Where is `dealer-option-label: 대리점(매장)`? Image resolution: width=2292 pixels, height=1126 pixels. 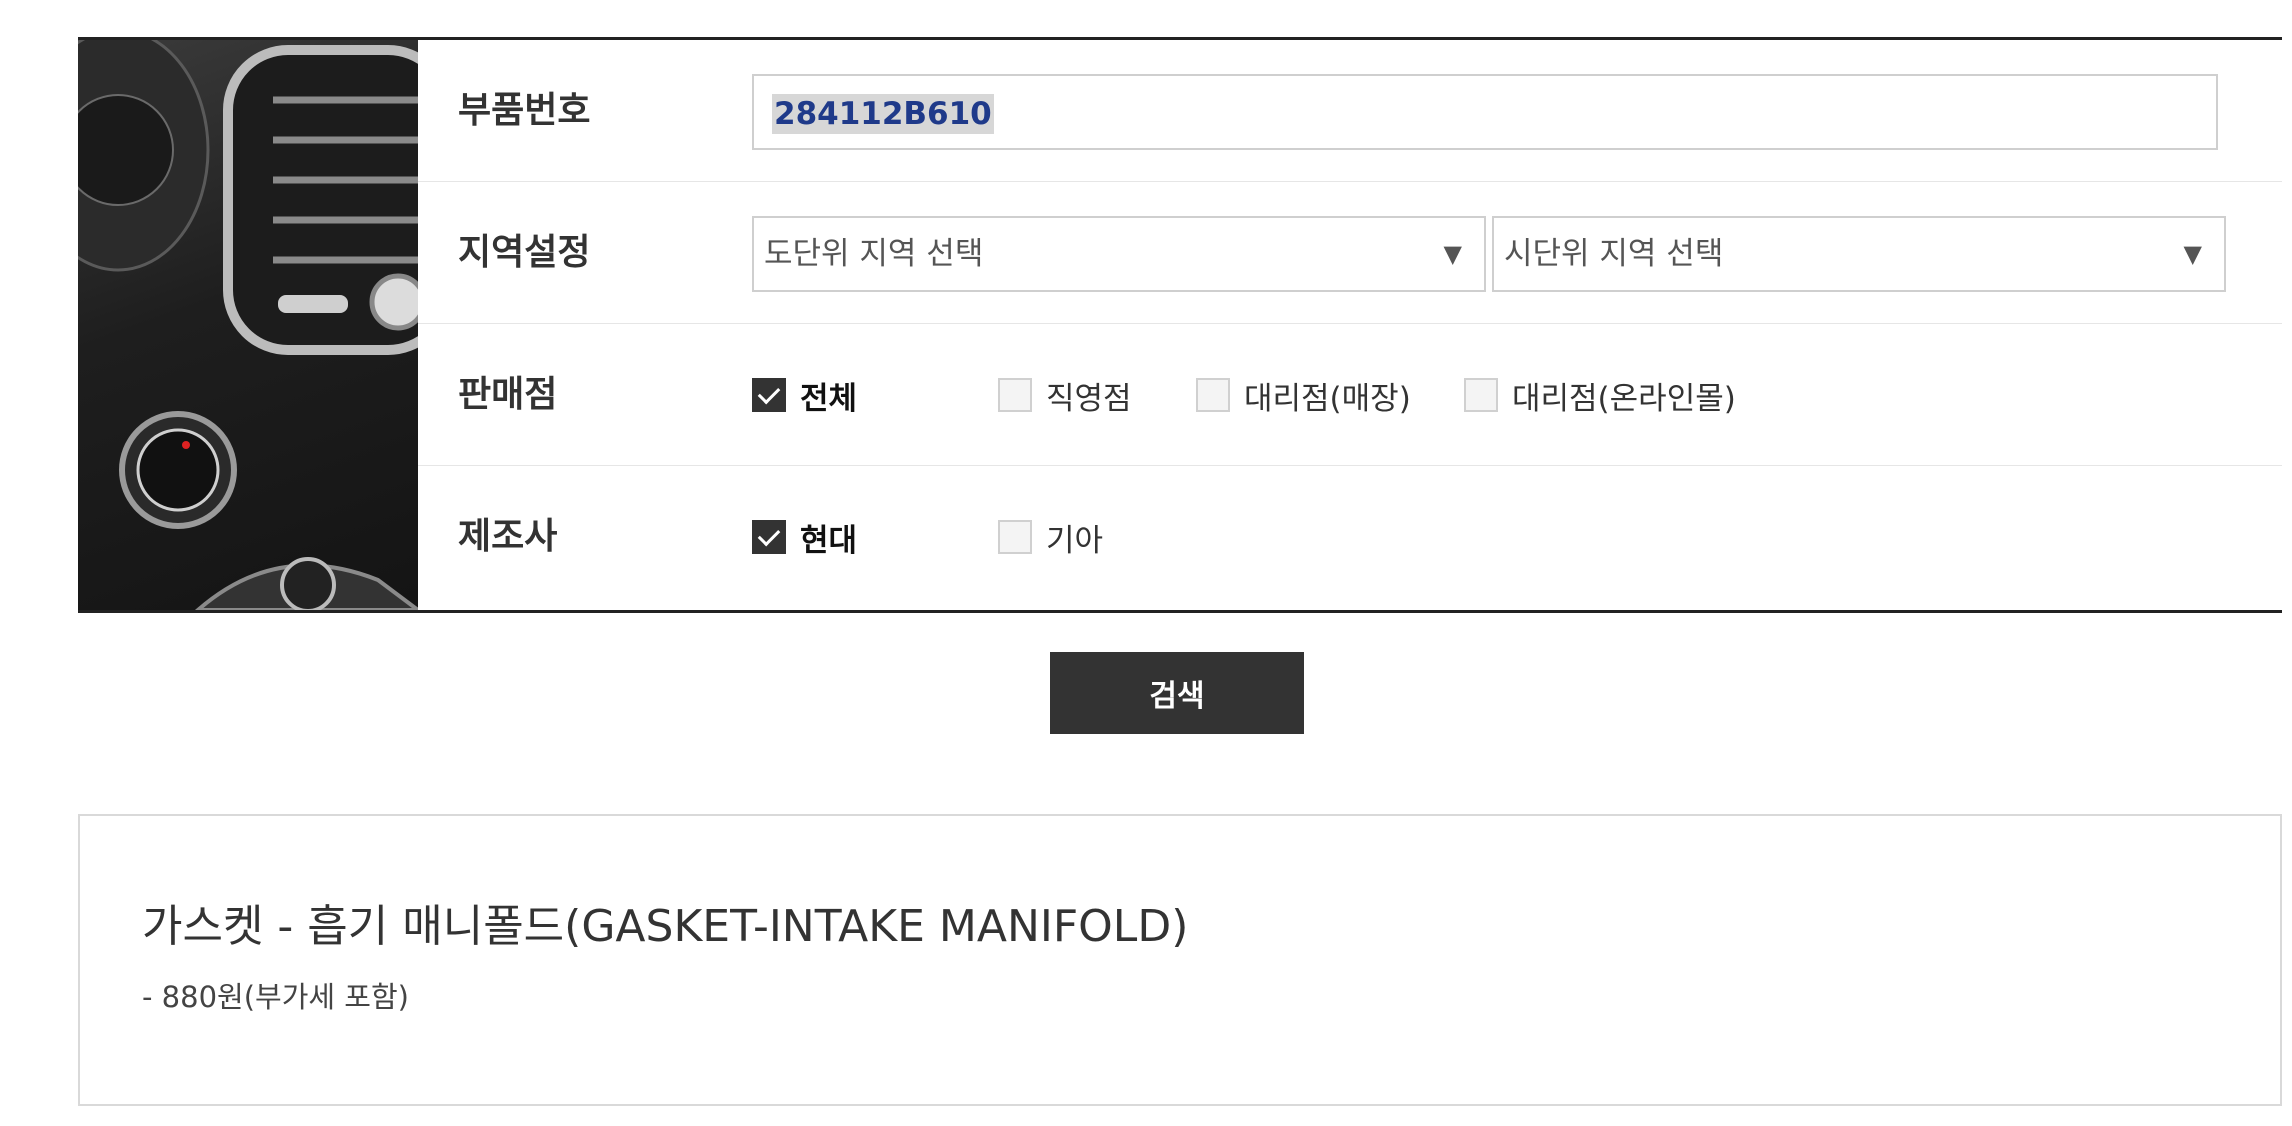 dealer-option-label: 대리점(매장) is located at coordinates (1327, 398).